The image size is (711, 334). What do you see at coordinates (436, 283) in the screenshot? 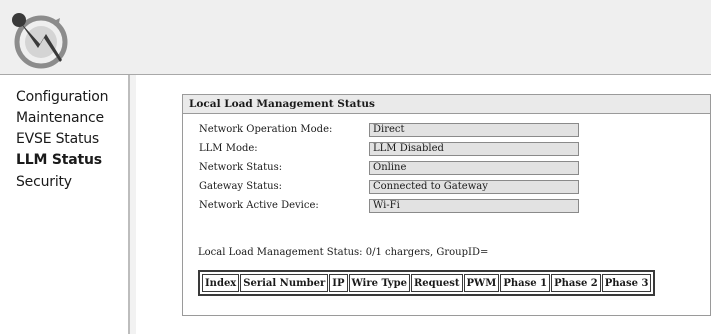
I see `column-header-request: Request` at bounding box center [436, 283].